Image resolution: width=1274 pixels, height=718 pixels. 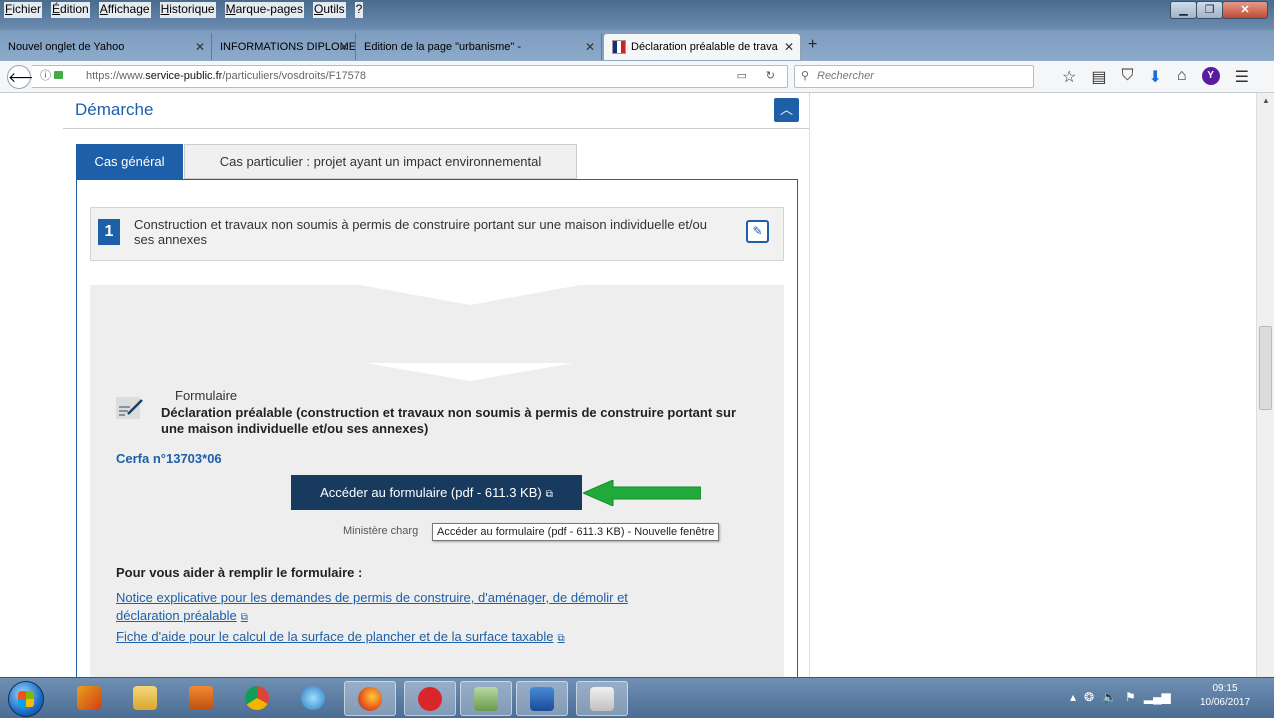 I want to click on green-arrow-annotation, so click(x=642, y=493).